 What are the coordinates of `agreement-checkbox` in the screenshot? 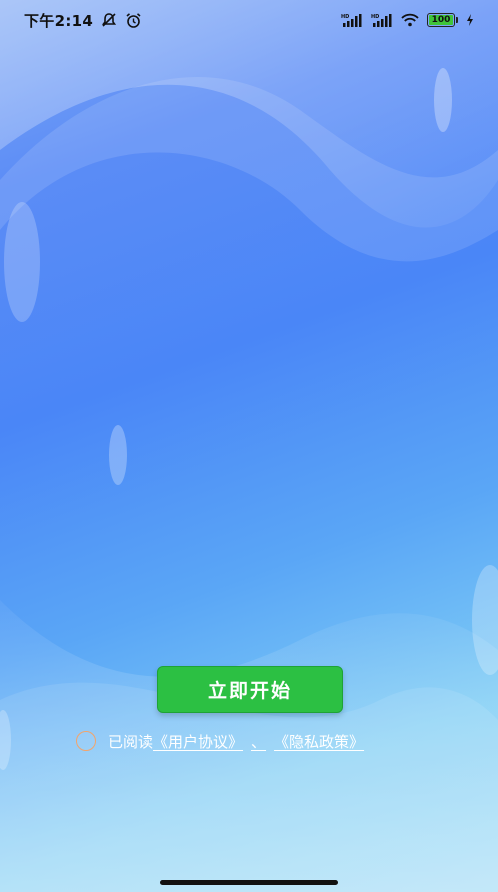 It's located at (86, 741).